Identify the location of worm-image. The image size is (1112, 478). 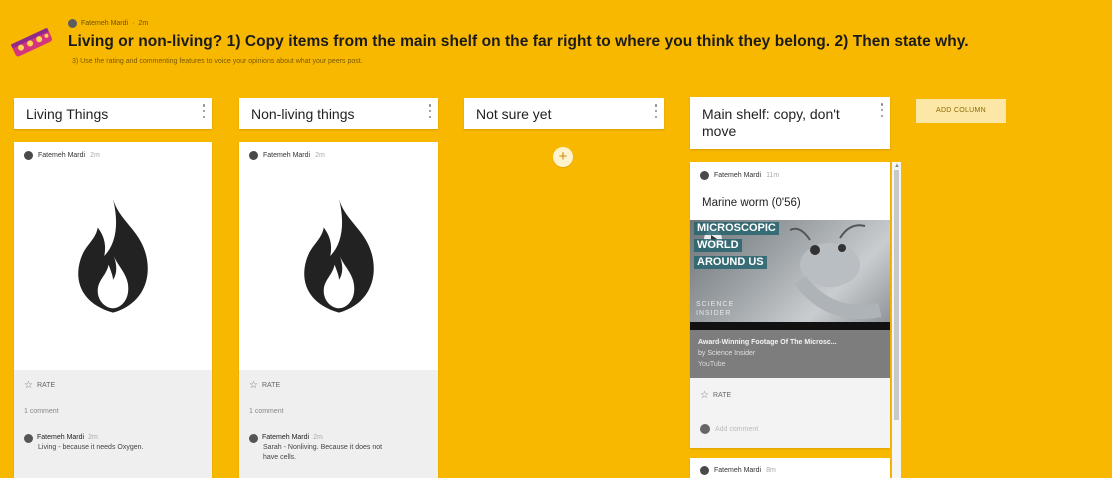
(835, 271).